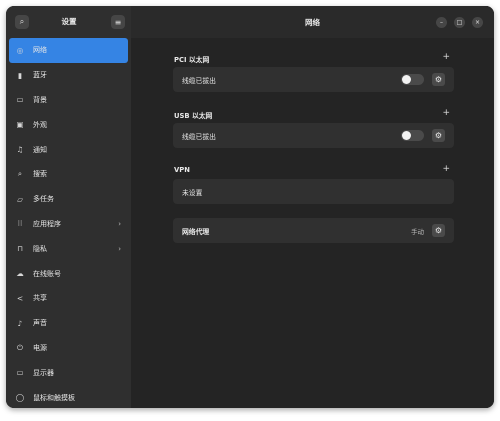  I want to click on maximize-icon: □, so click(459, 22).